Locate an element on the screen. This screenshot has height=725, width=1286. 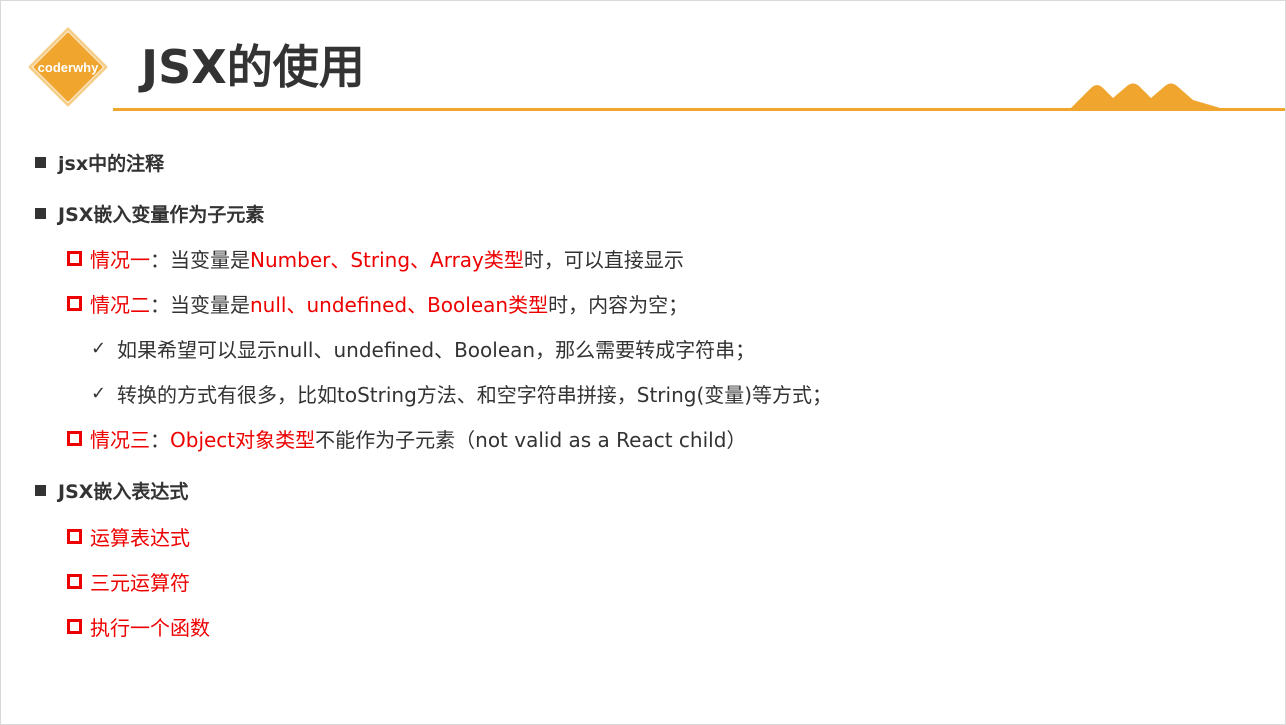
sub-bullet-ternary-operator: 三元运算符 is located at coordinates (128, 581).